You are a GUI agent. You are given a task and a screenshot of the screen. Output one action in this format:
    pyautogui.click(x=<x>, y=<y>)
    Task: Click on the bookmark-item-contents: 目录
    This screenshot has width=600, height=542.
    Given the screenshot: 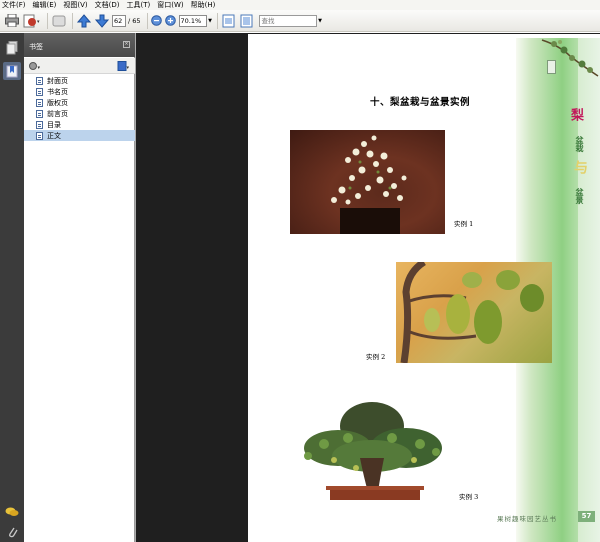 What is the action you would take?
    pyautogui.click(x=79, y=124)
    